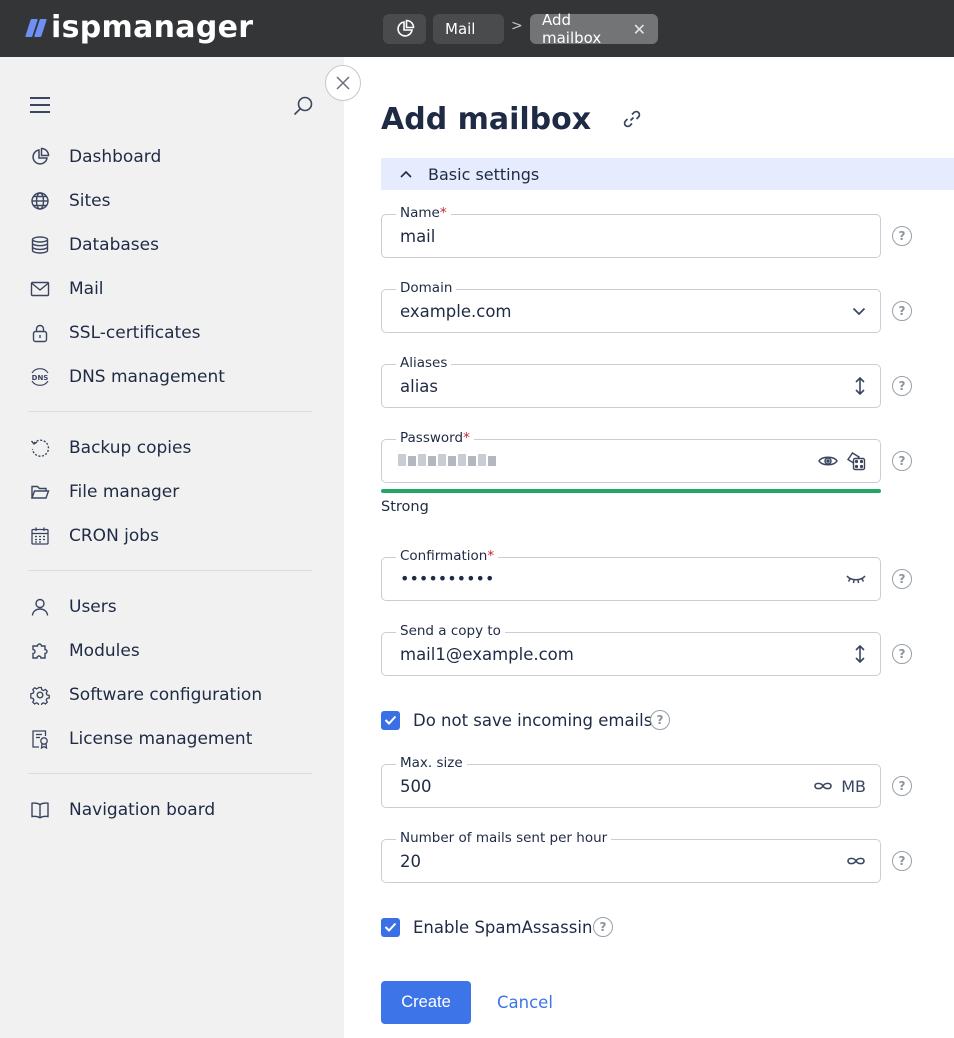 The width and height of the screenshot is (954, 1038). Describe the element at coordinates (40, 245) in the screenshot. I see `database-icon` at that location.